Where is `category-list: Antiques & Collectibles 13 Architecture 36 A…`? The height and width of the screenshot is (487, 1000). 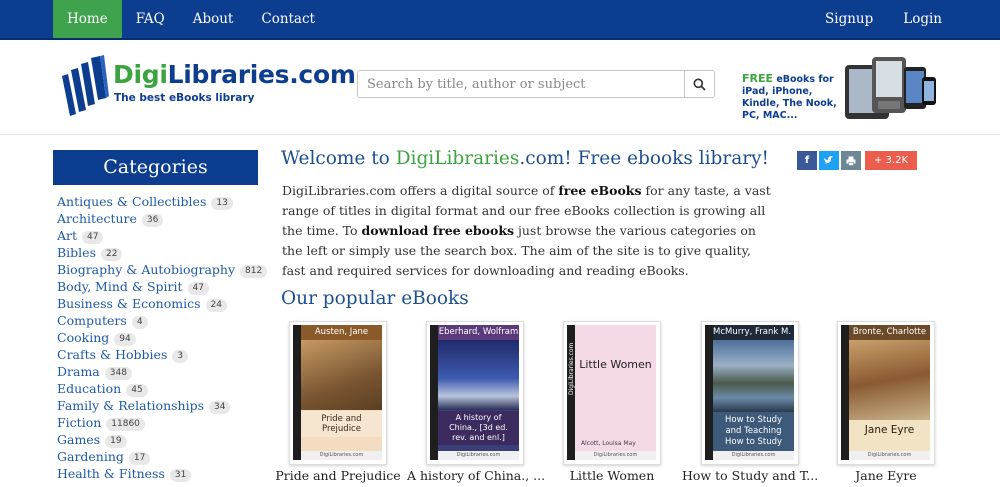 category-list: Antiques & Collectibles 13 Architecture 36 A… is located at coordinates (162, 338).